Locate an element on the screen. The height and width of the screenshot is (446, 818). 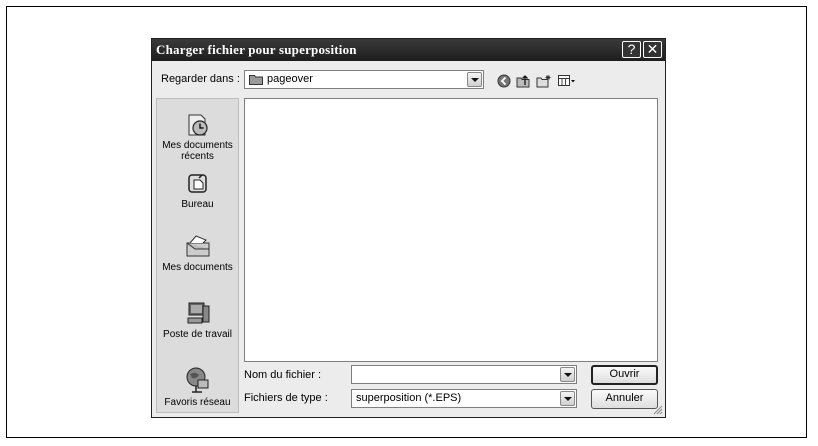
place-my-documents: Mes documents is located at coordinates (197, 253).